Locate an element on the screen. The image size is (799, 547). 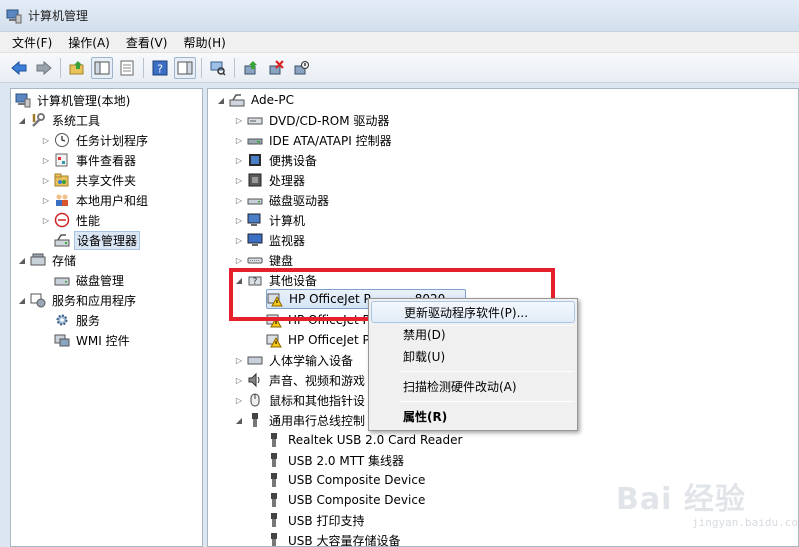
ide-controller-icon is located at coordinates (255, 141).